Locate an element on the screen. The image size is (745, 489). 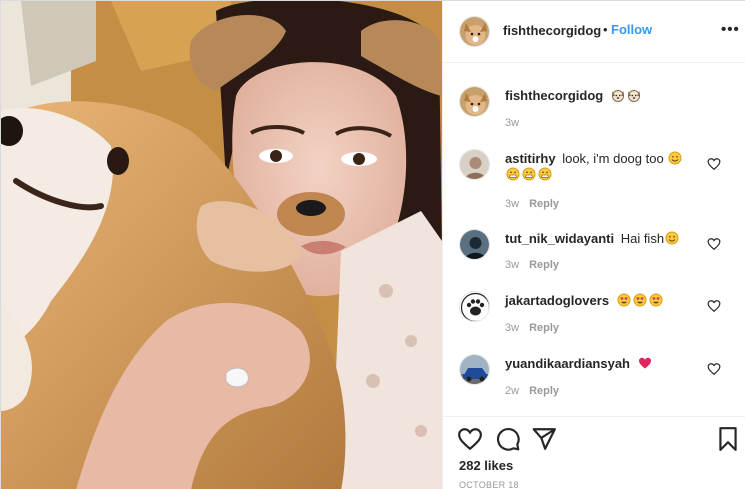
comment-text: astitirhy look, i'm doog too is located at coordinates (605, 167).